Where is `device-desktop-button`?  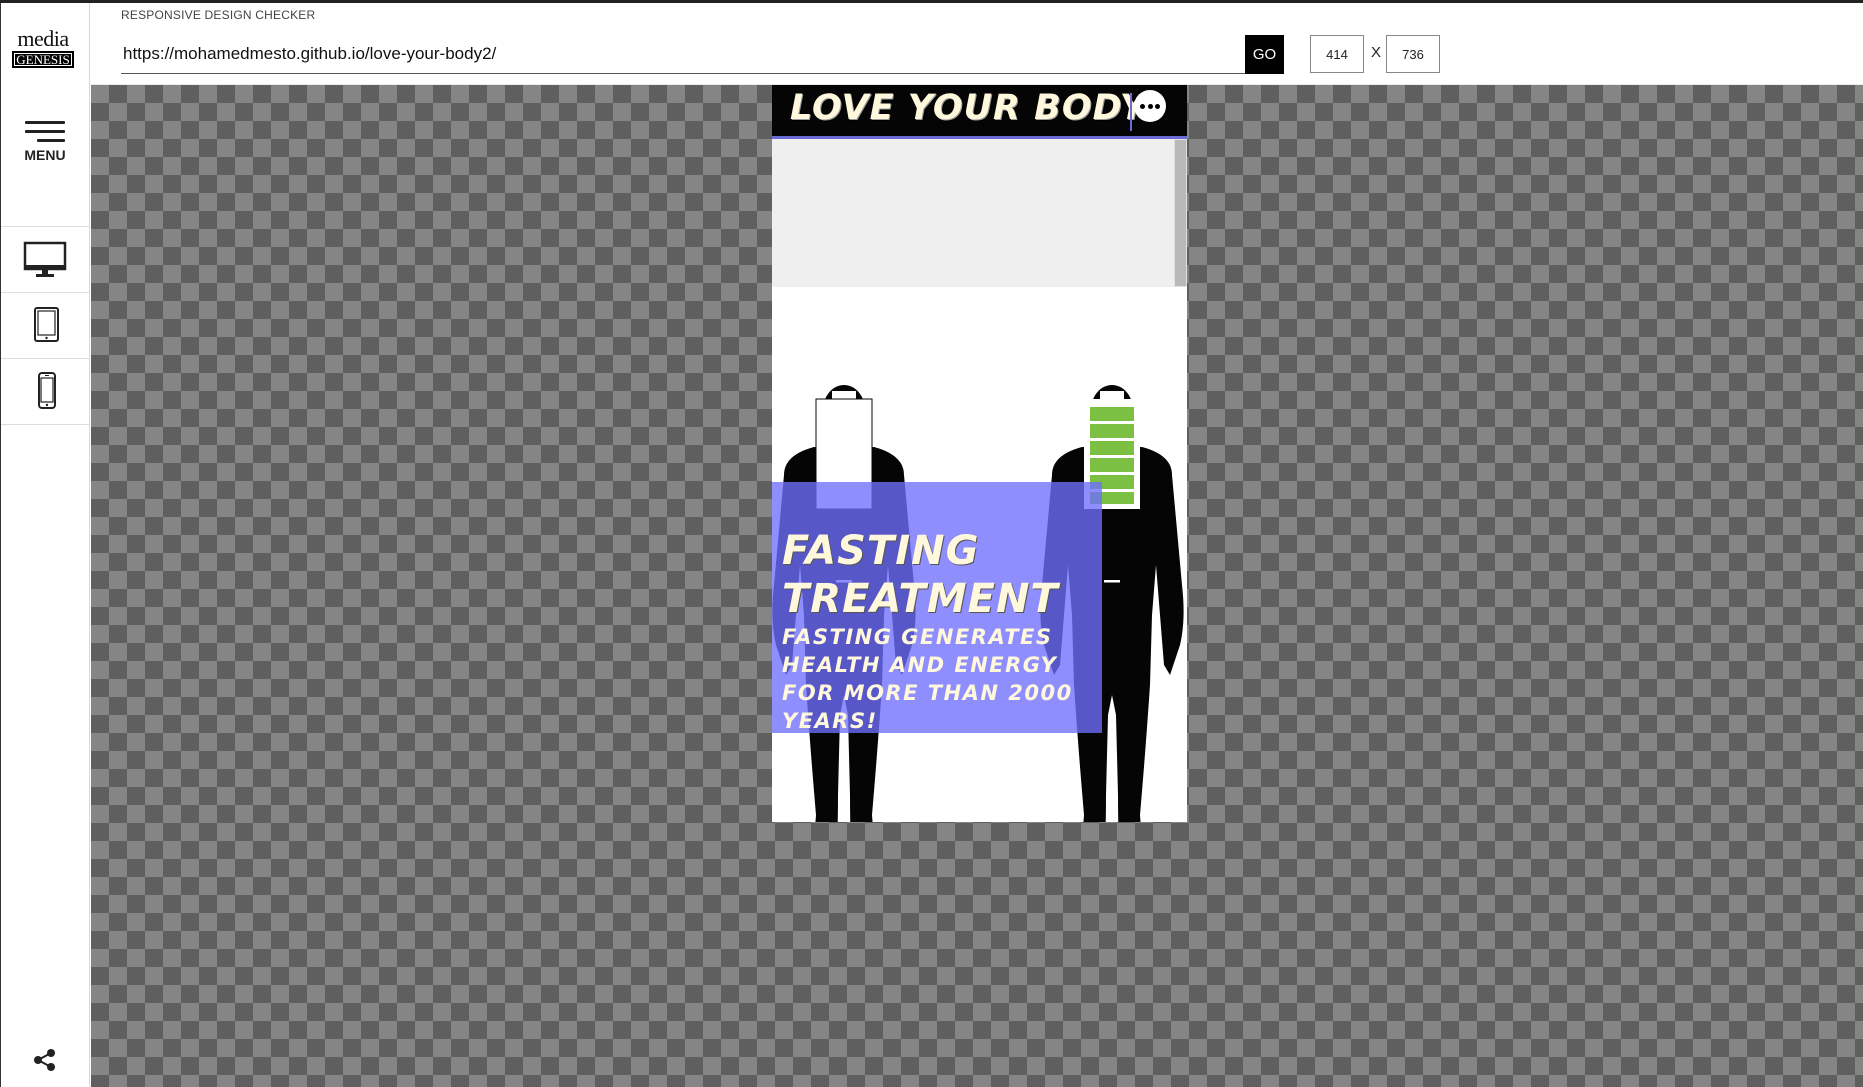 device-desktop-button is located at coordinates (45, 260).